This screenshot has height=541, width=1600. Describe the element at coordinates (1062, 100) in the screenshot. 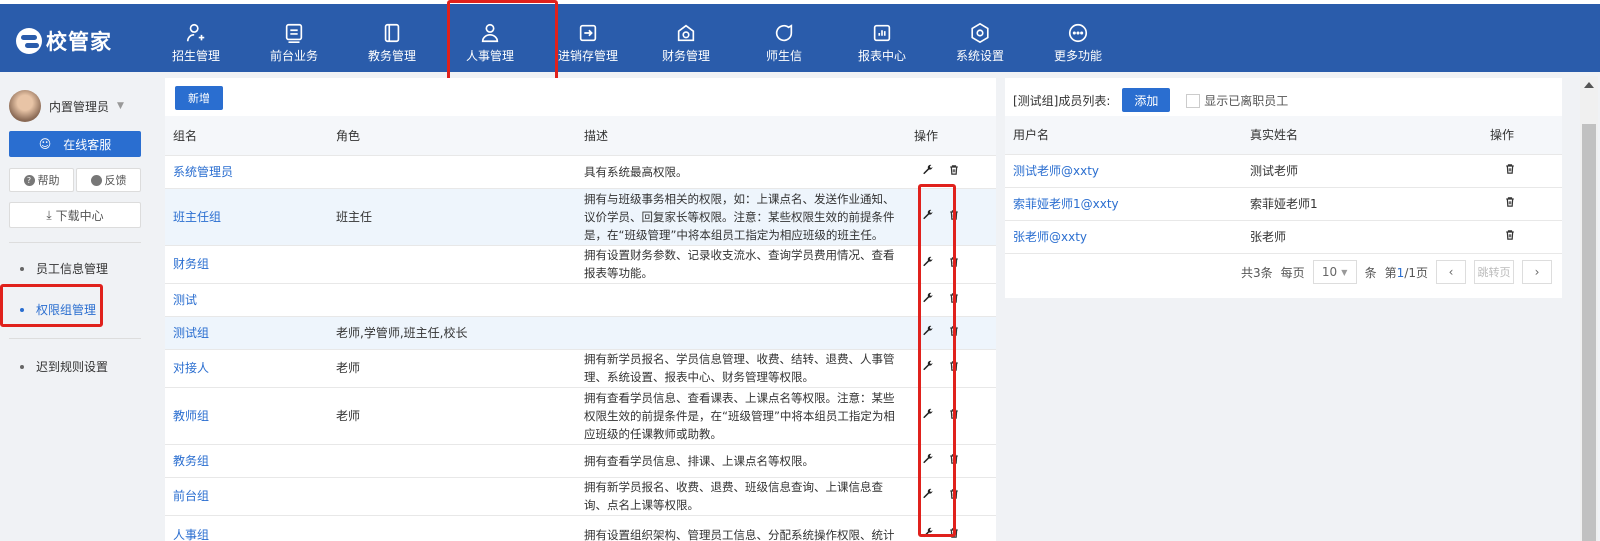

I see `members-title: [测试组]成员列表:` at that location.